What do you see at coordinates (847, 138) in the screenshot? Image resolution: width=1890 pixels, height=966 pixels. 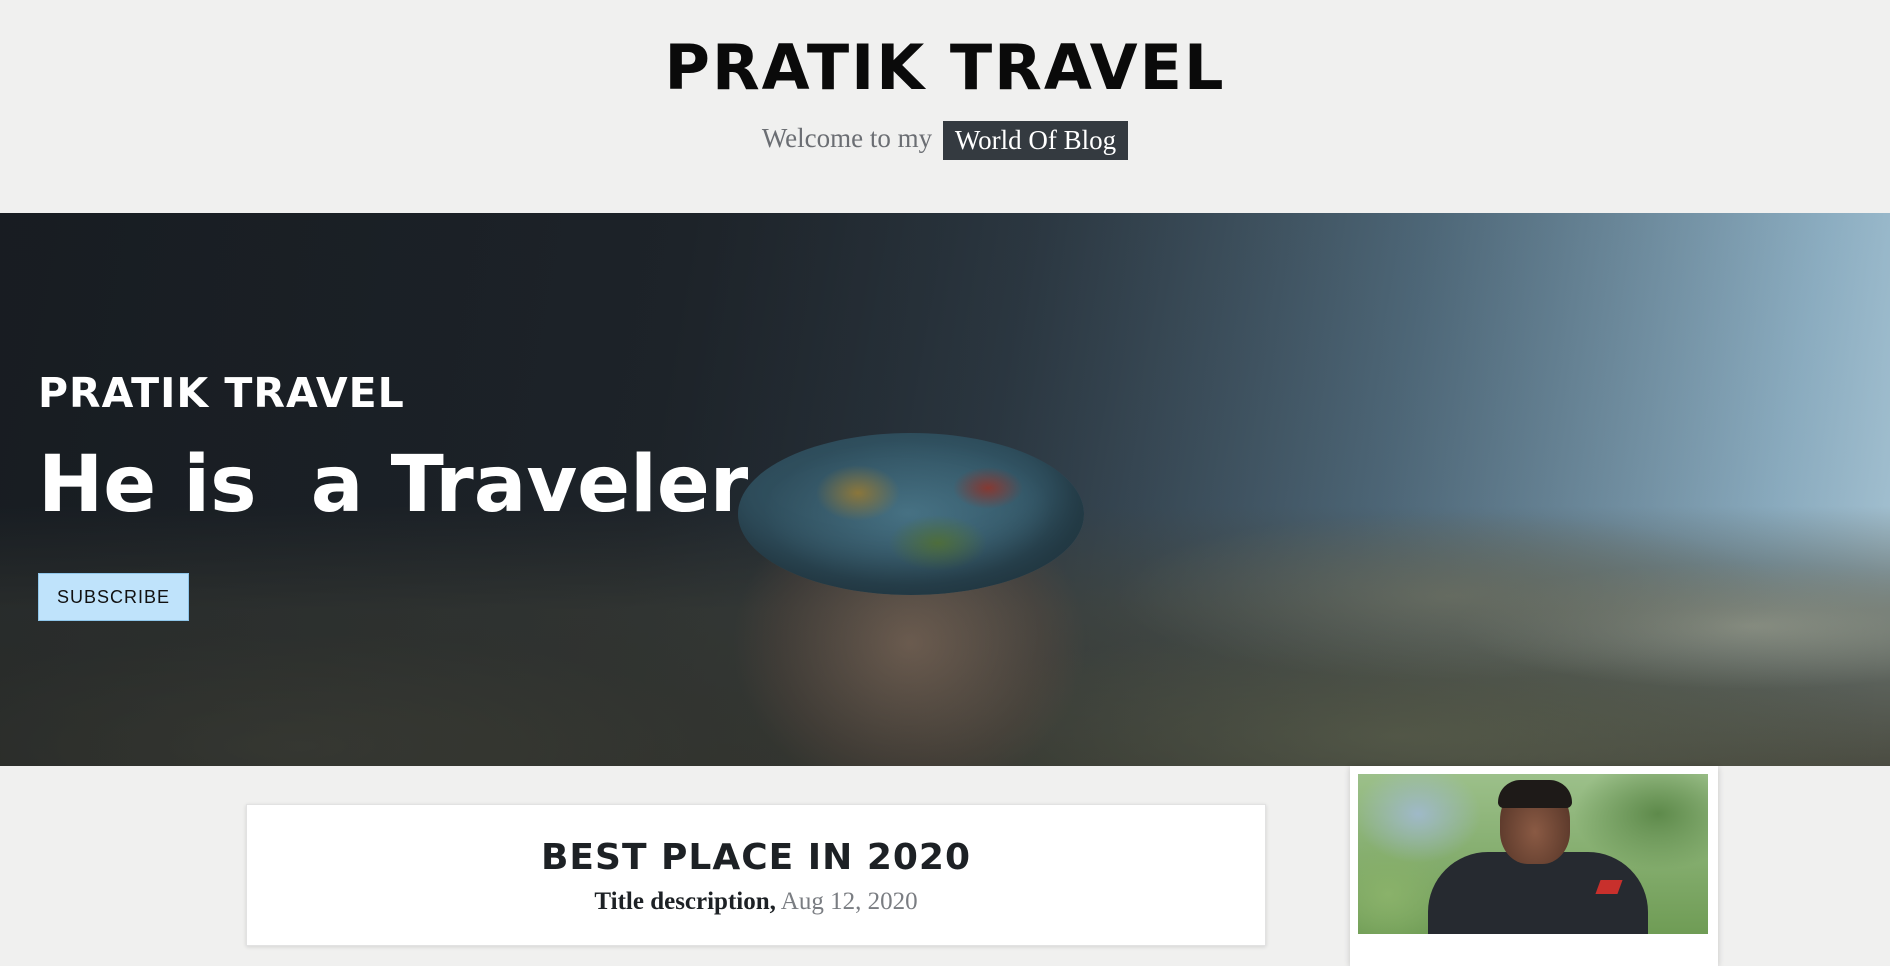 I see `tagline-text: Welcome to my` at bounding box center [847, 138].